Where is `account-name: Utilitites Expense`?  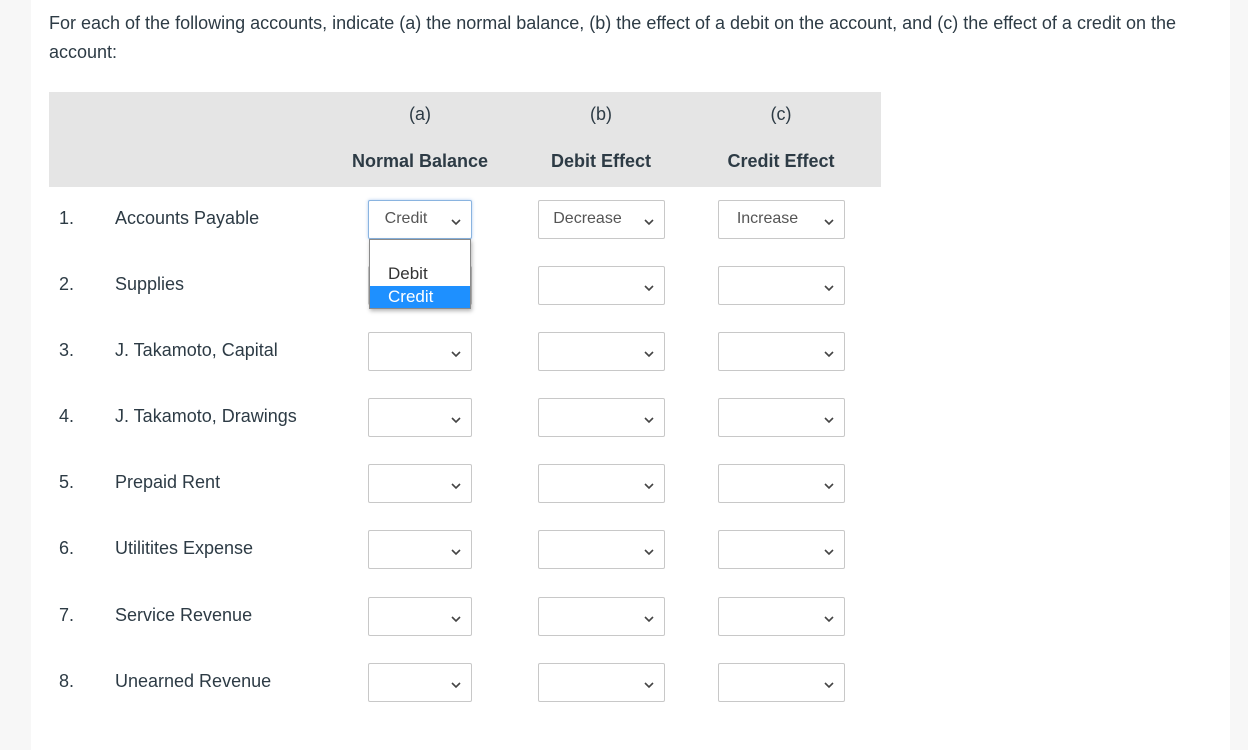
account-name: Utilitites Expense is located at coordinates (184, 548).